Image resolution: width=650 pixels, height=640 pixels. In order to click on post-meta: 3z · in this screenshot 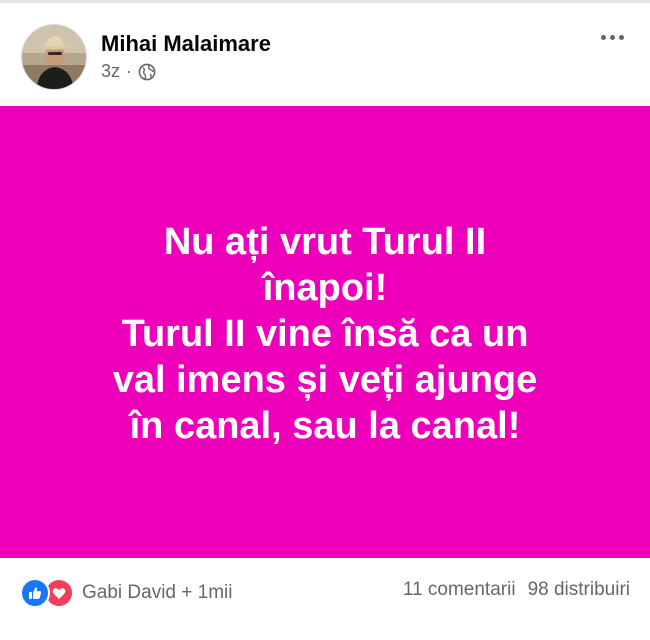, I will do `click(128, 71)`.